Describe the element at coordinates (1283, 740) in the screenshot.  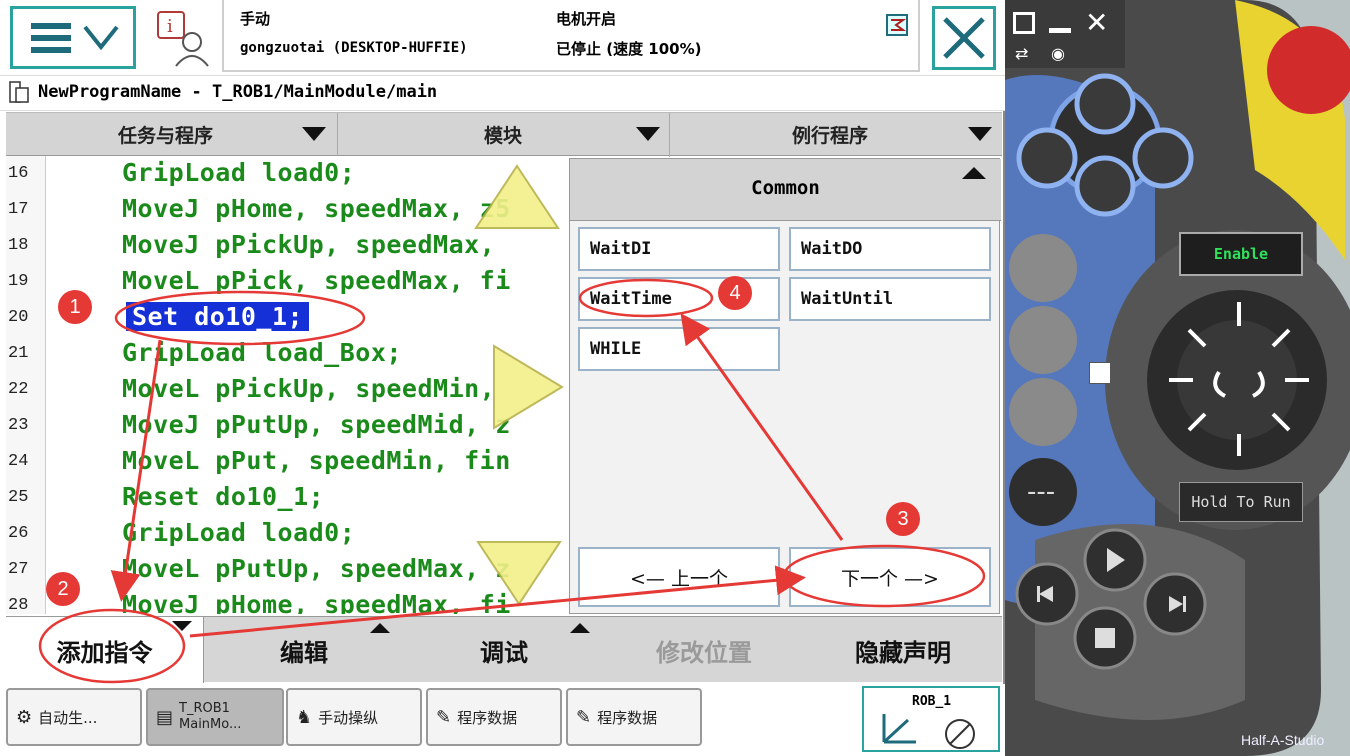
I see `watermark: Half-A-Studio` at that location.